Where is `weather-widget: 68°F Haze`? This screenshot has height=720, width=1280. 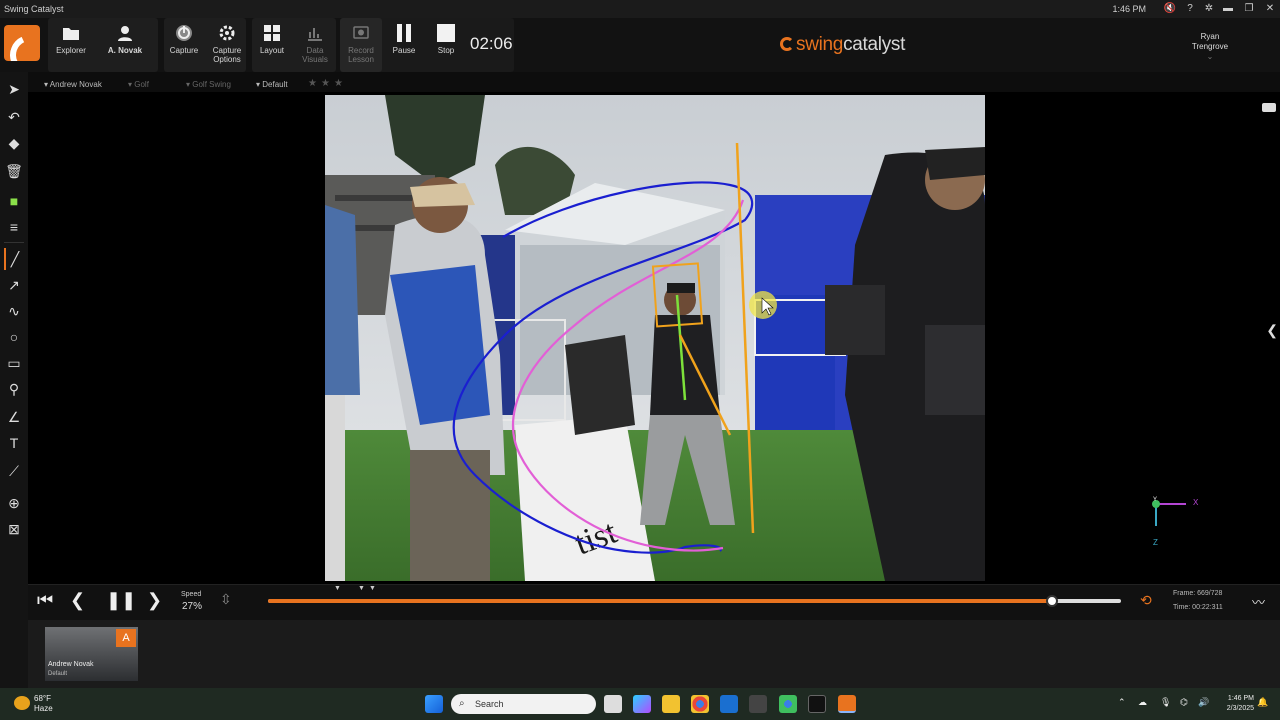 weather-widget: 68°F Haze is located at coordinates (33, 704).